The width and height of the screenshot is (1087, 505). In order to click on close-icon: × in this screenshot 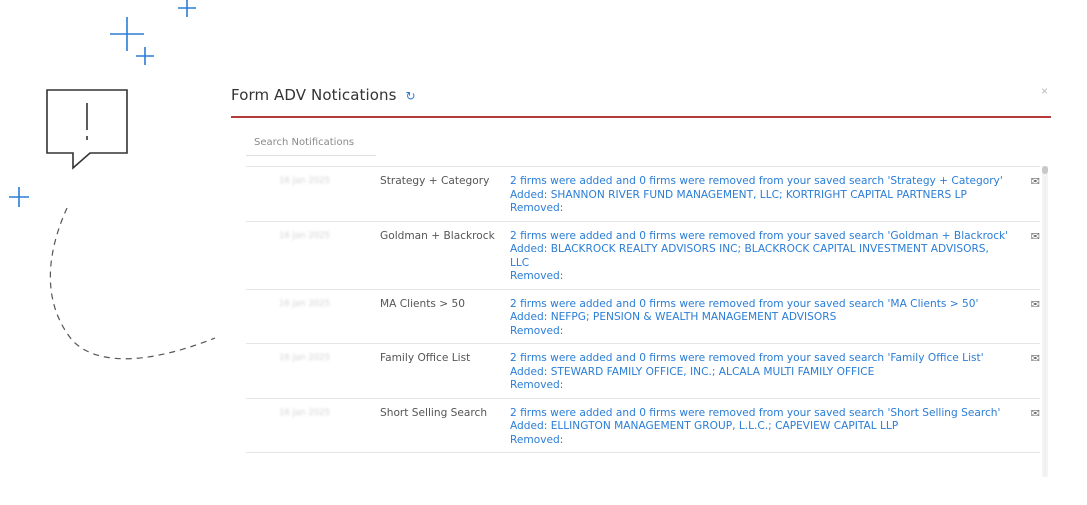, I will do `click(1044, 91)`.